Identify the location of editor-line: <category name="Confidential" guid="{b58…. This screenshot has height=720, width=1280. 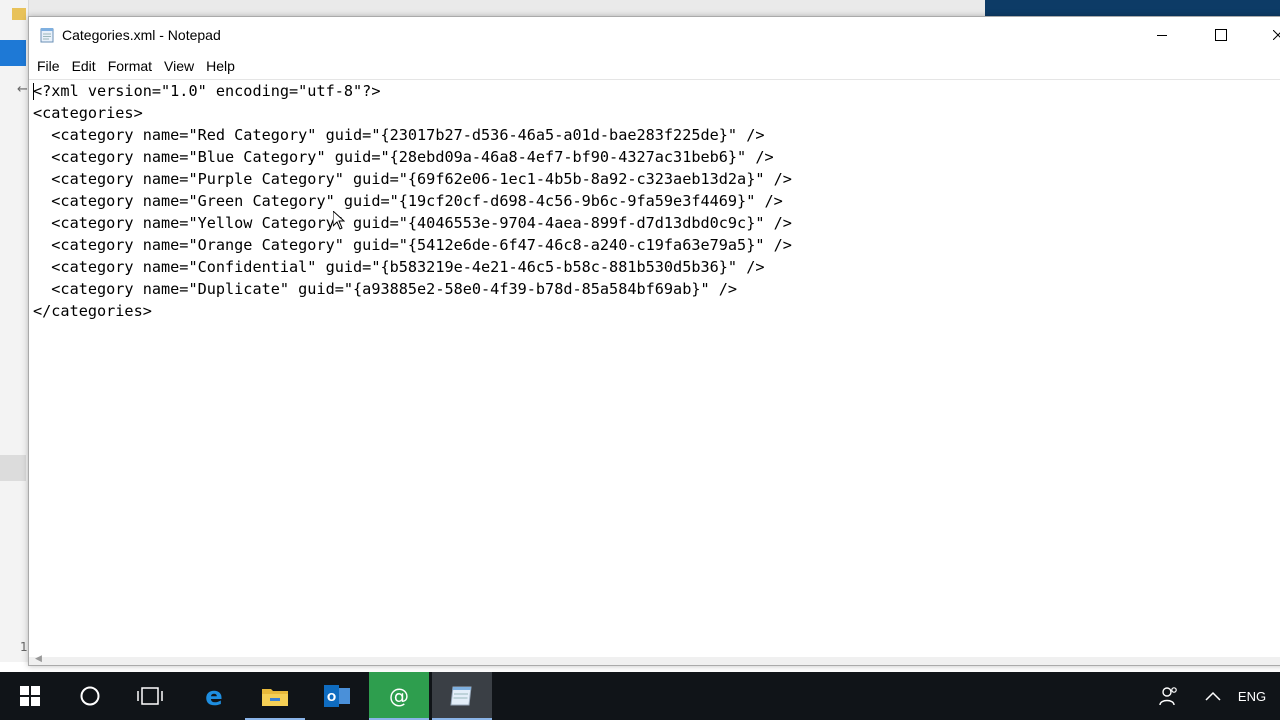
(399, 267).